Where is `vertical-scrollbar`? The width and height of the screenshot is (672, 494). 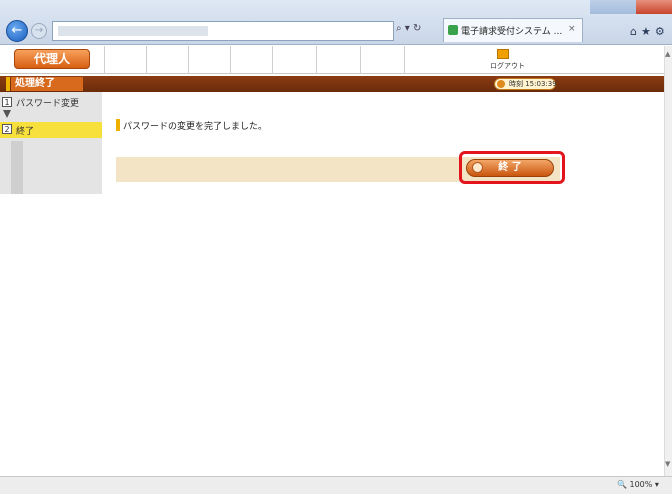
vertical-scrollbar is located at coordinates (668, 261).